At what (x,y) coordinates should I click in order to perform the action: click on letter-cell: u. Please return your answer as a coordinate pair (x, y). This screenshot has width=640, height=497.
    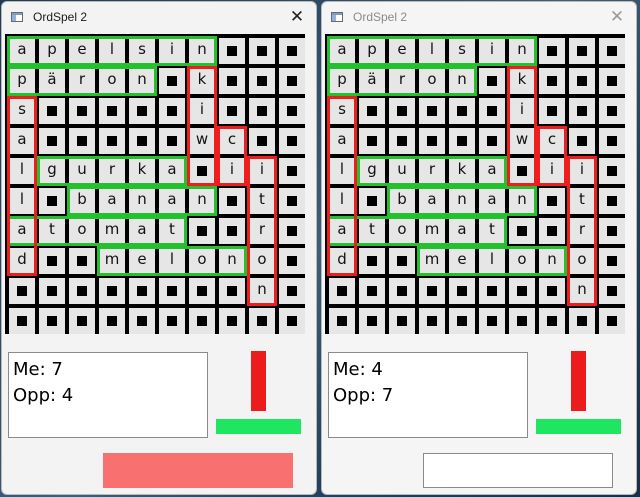
    Looking at the image, I should click on (402, 171).